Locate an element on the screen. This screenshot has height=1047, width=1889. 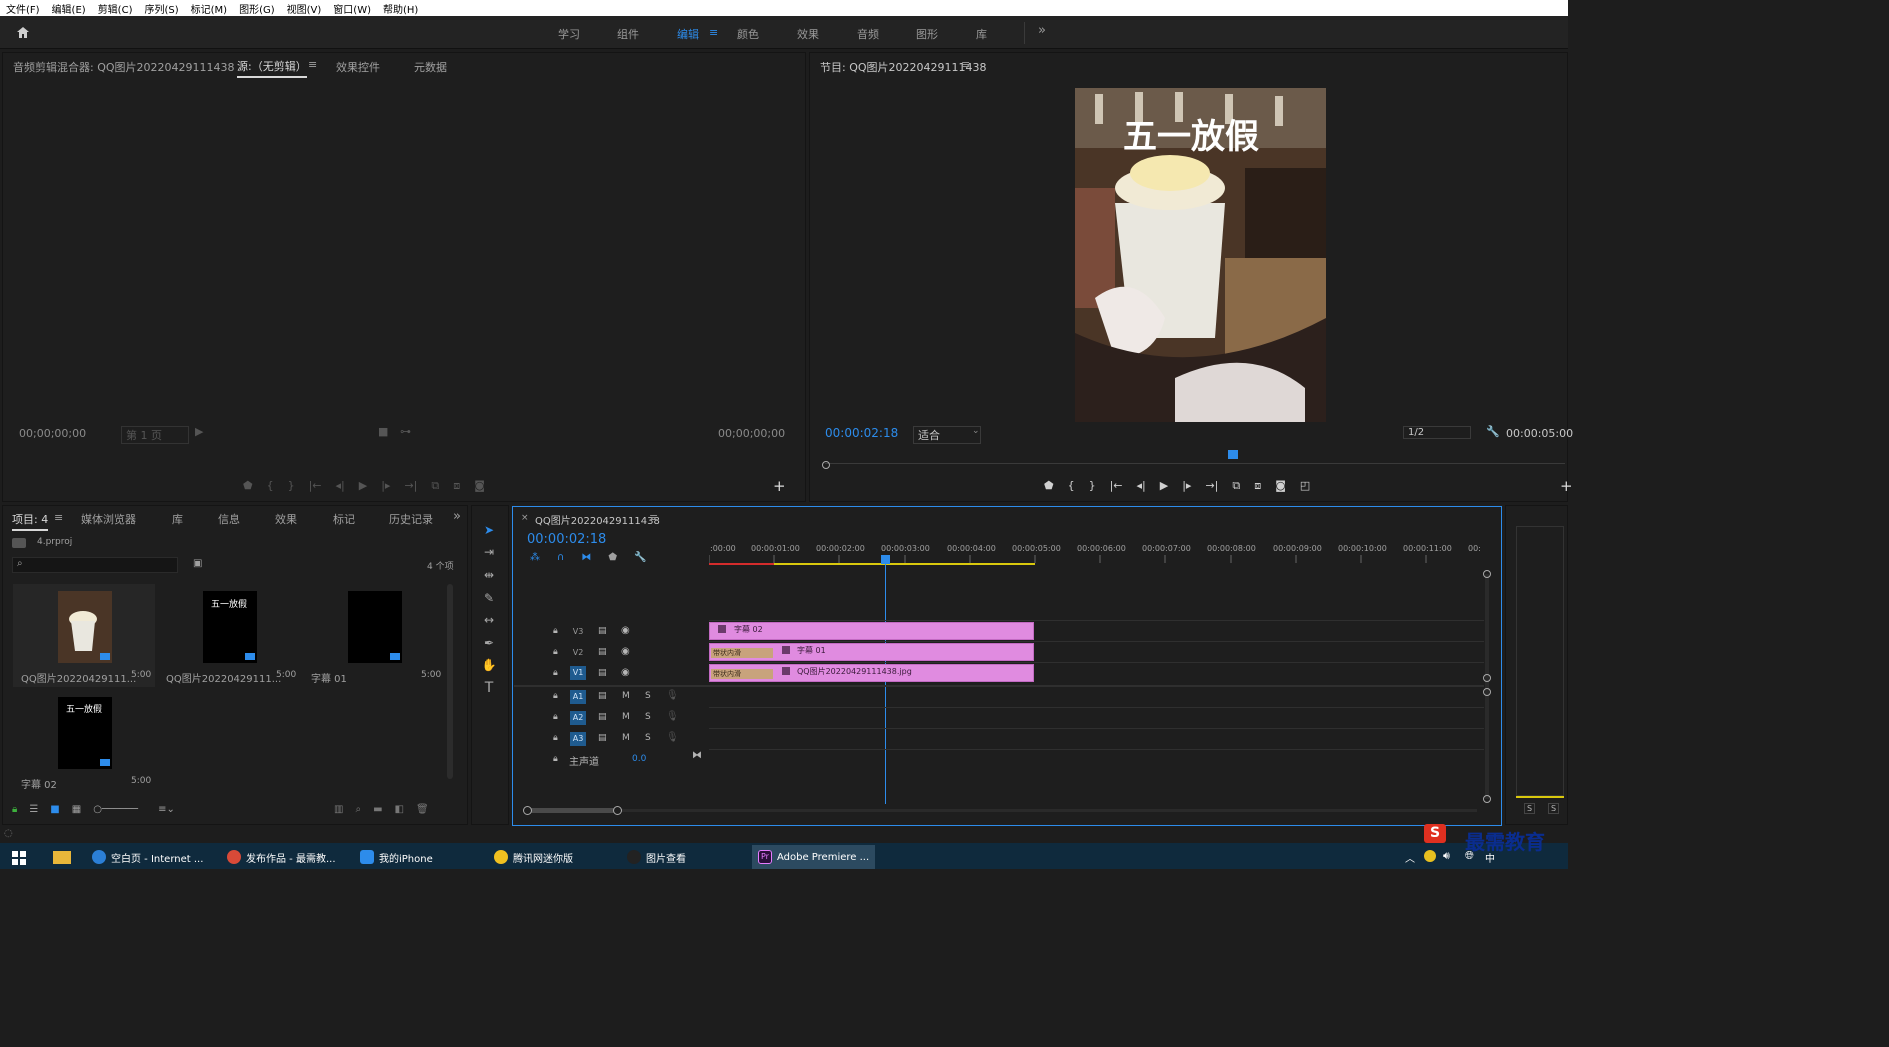
tab-source: 源:（无剪辑） is located at coordinates (272, 68).